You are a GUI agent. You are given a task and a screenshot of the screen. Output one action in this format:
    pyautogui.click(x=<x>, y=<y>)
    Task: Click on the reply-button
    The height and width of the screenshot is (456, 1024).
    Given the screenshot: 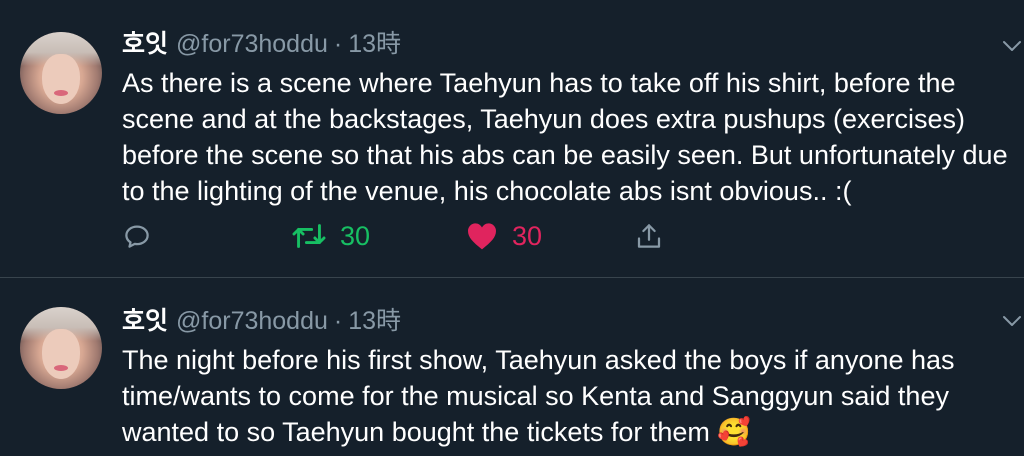 What is the action you would take?
    pyautogui.click(x=137, y=236)
    